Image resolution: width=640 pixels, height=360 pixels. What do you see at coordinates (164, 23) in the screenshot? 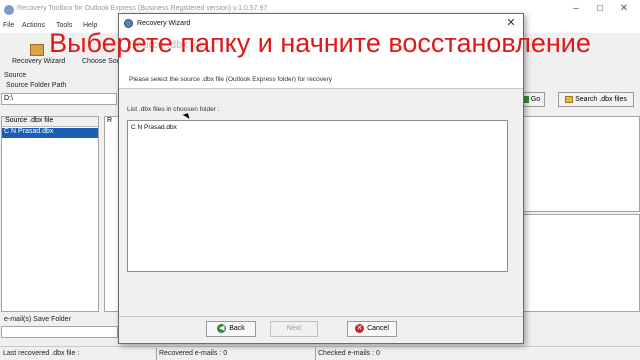
I see `dialog-title: Recovery Wizard` at bounding box center [164, 23].